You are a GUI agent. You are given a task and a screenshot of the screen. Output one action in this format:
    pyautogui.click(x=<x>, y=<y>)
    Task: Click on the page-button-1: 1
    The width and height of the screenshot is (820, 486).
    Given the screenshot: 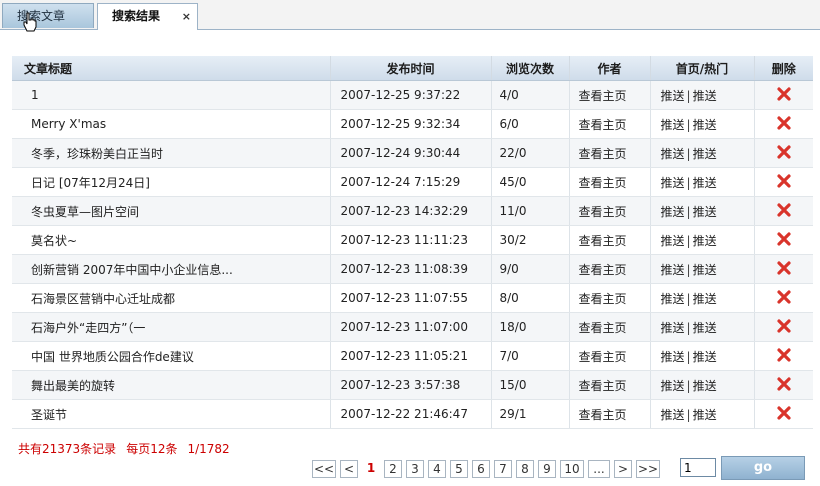 What is the action you would take?
    pyautogui.click(x=371, y=469)
    